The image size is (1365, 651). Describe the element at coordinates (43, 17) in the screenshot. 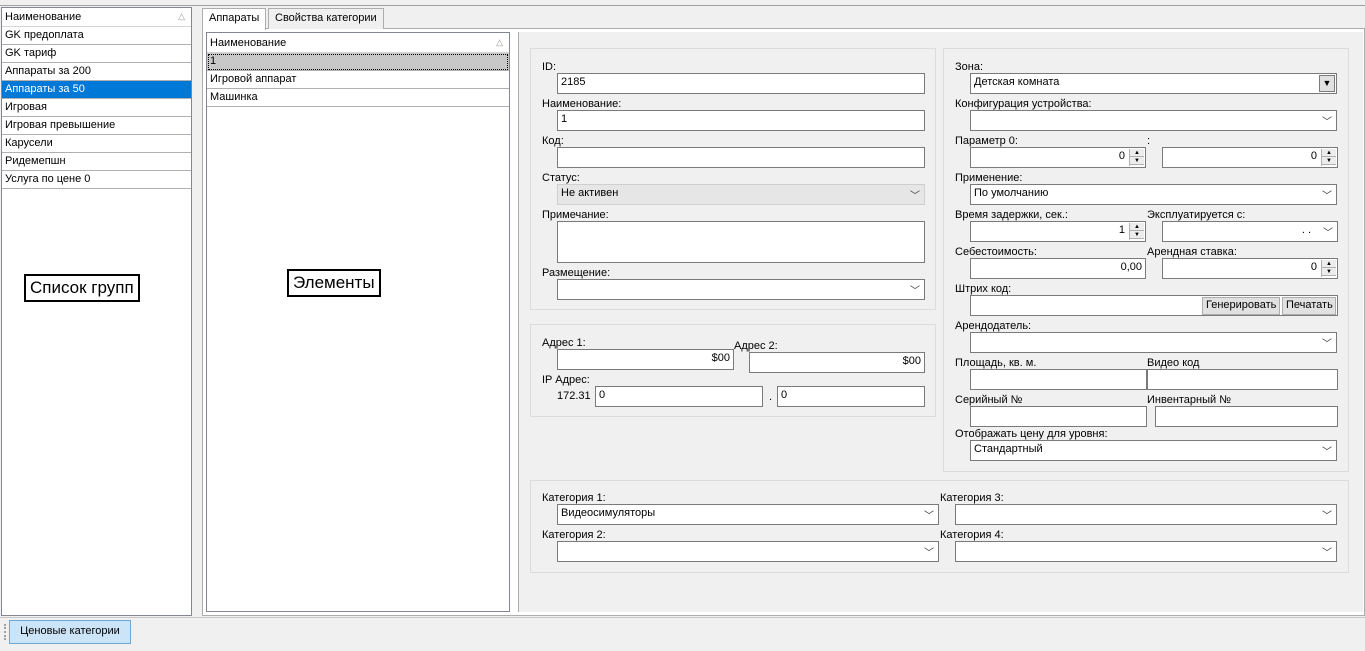

I see `group-list-header-label: Наименование` at that location.